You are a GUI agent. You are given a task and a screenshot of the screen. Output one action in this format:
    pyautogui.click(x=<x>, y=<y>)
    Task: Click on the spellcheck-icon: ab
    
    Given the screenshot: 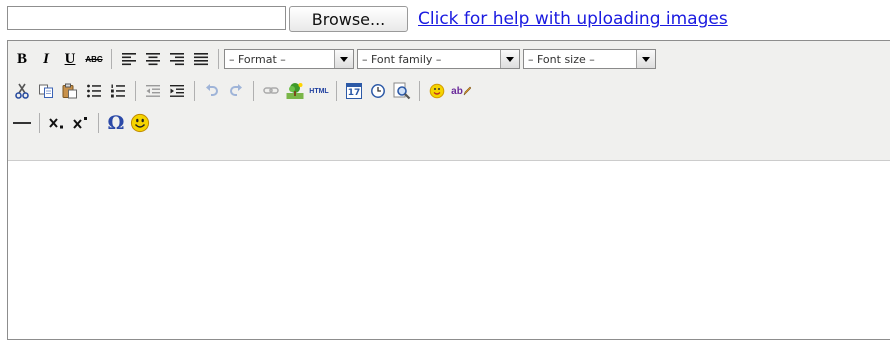 What is the action you would take?
    pyautogui.click(x=457, y=91)
    